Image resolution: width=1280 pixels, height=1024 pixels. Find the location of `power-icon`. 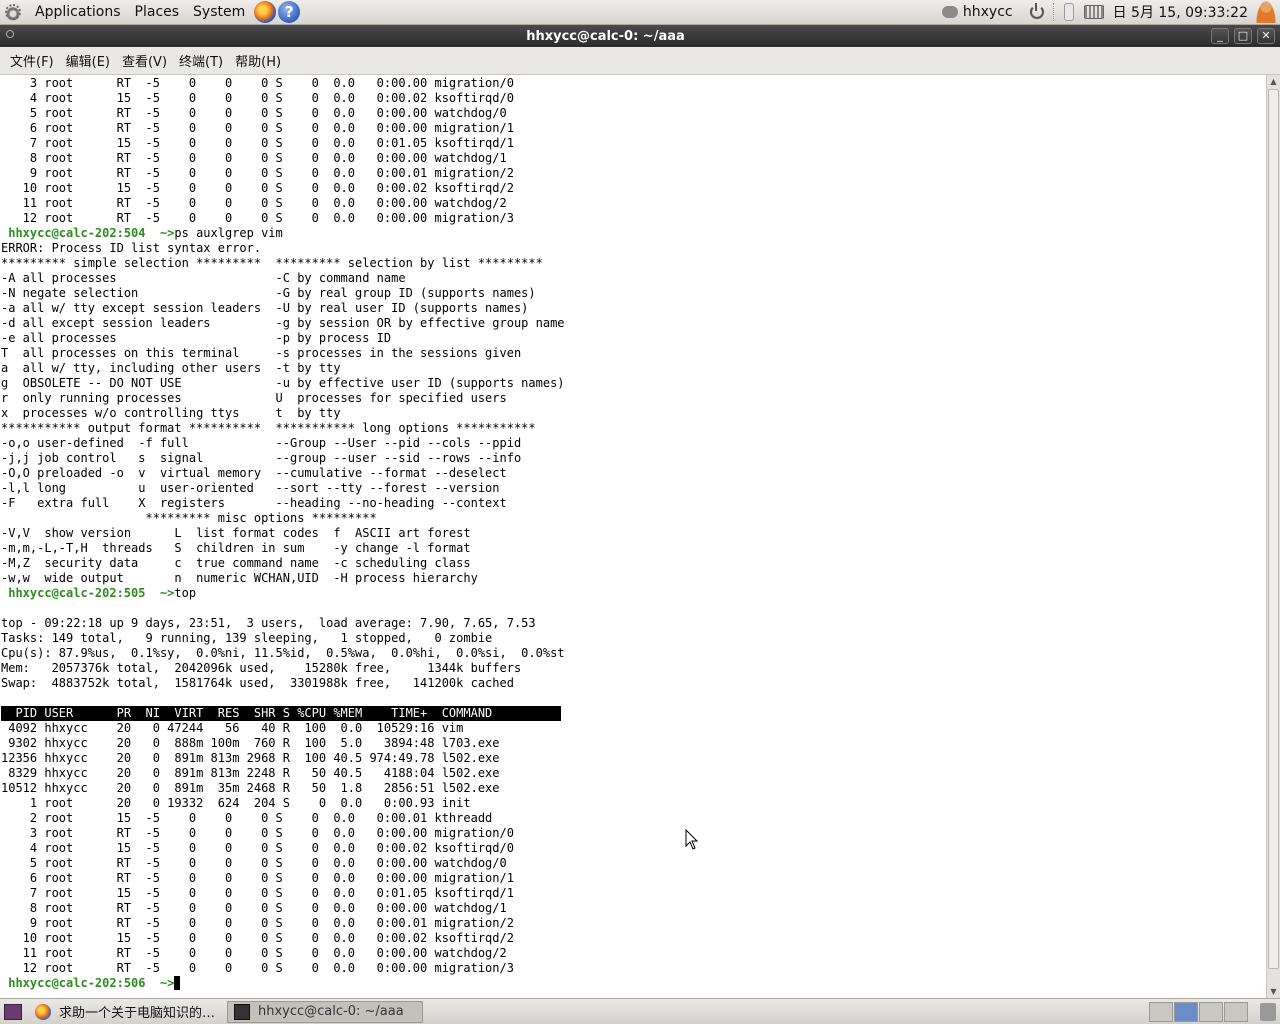

power-icon is located at coordinates (1036, 11).